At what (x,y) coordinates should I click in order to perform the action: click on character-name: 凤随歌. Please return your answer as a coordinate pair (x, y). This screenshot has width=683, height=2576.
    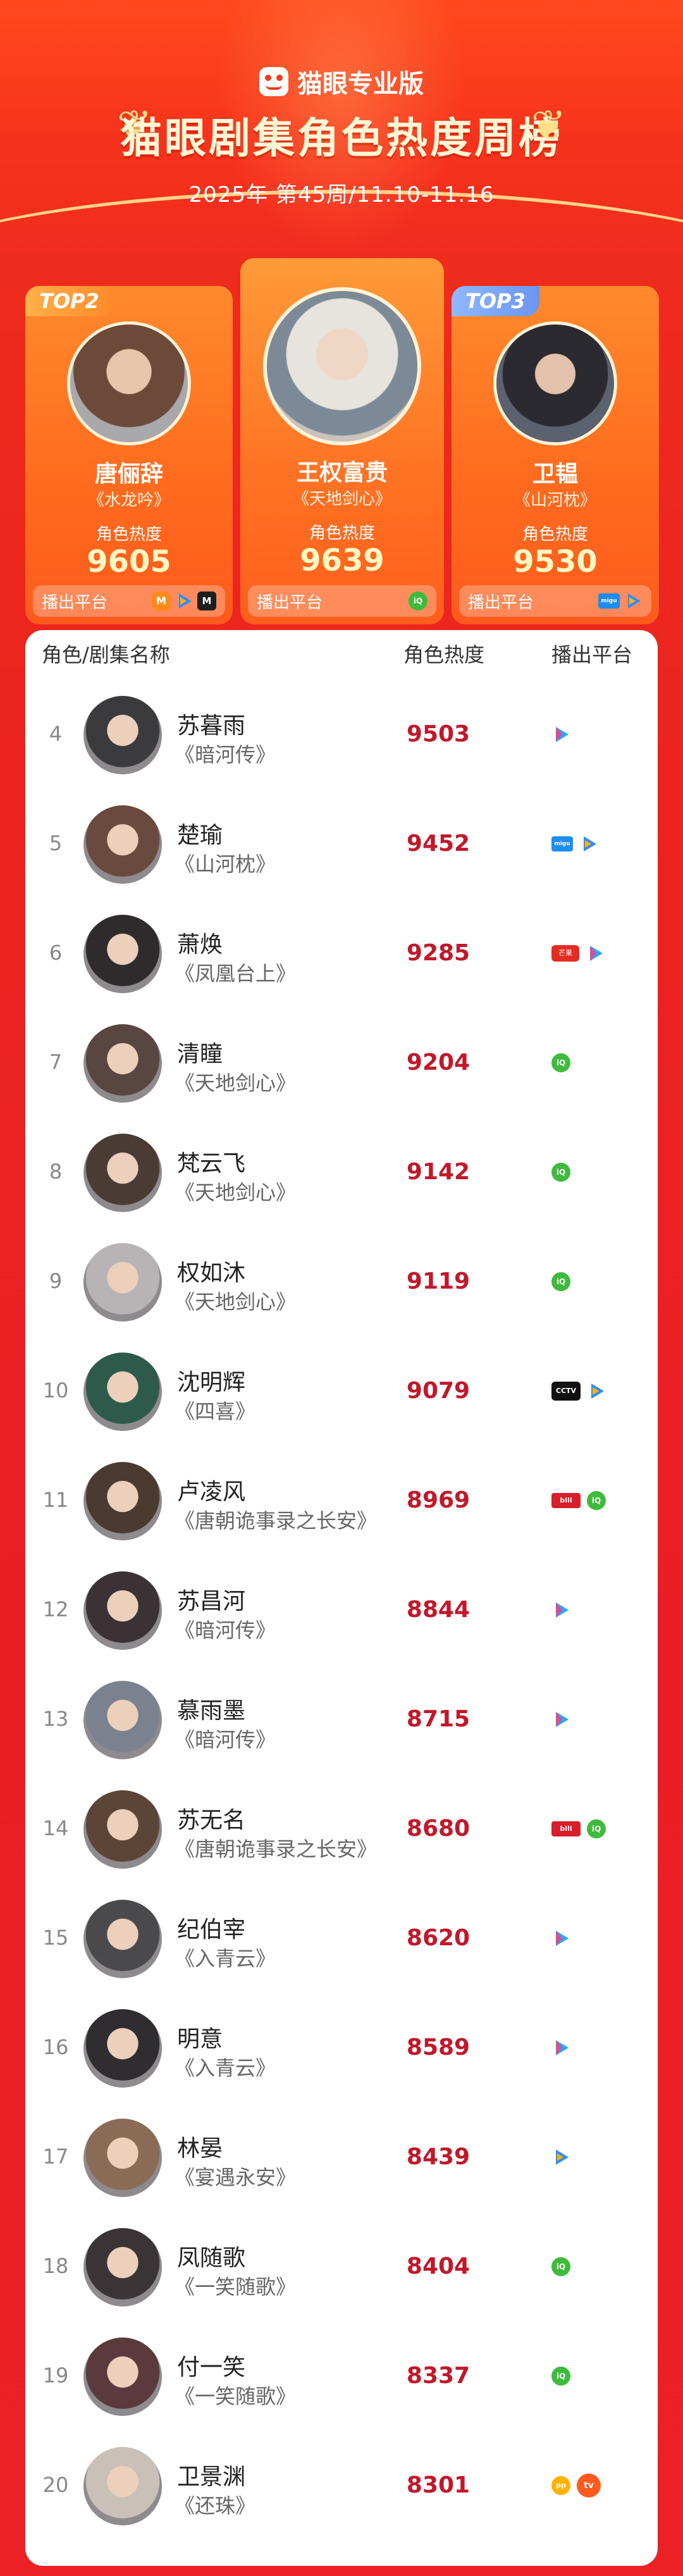
    Looking at the image, I should click on (212, 2258).